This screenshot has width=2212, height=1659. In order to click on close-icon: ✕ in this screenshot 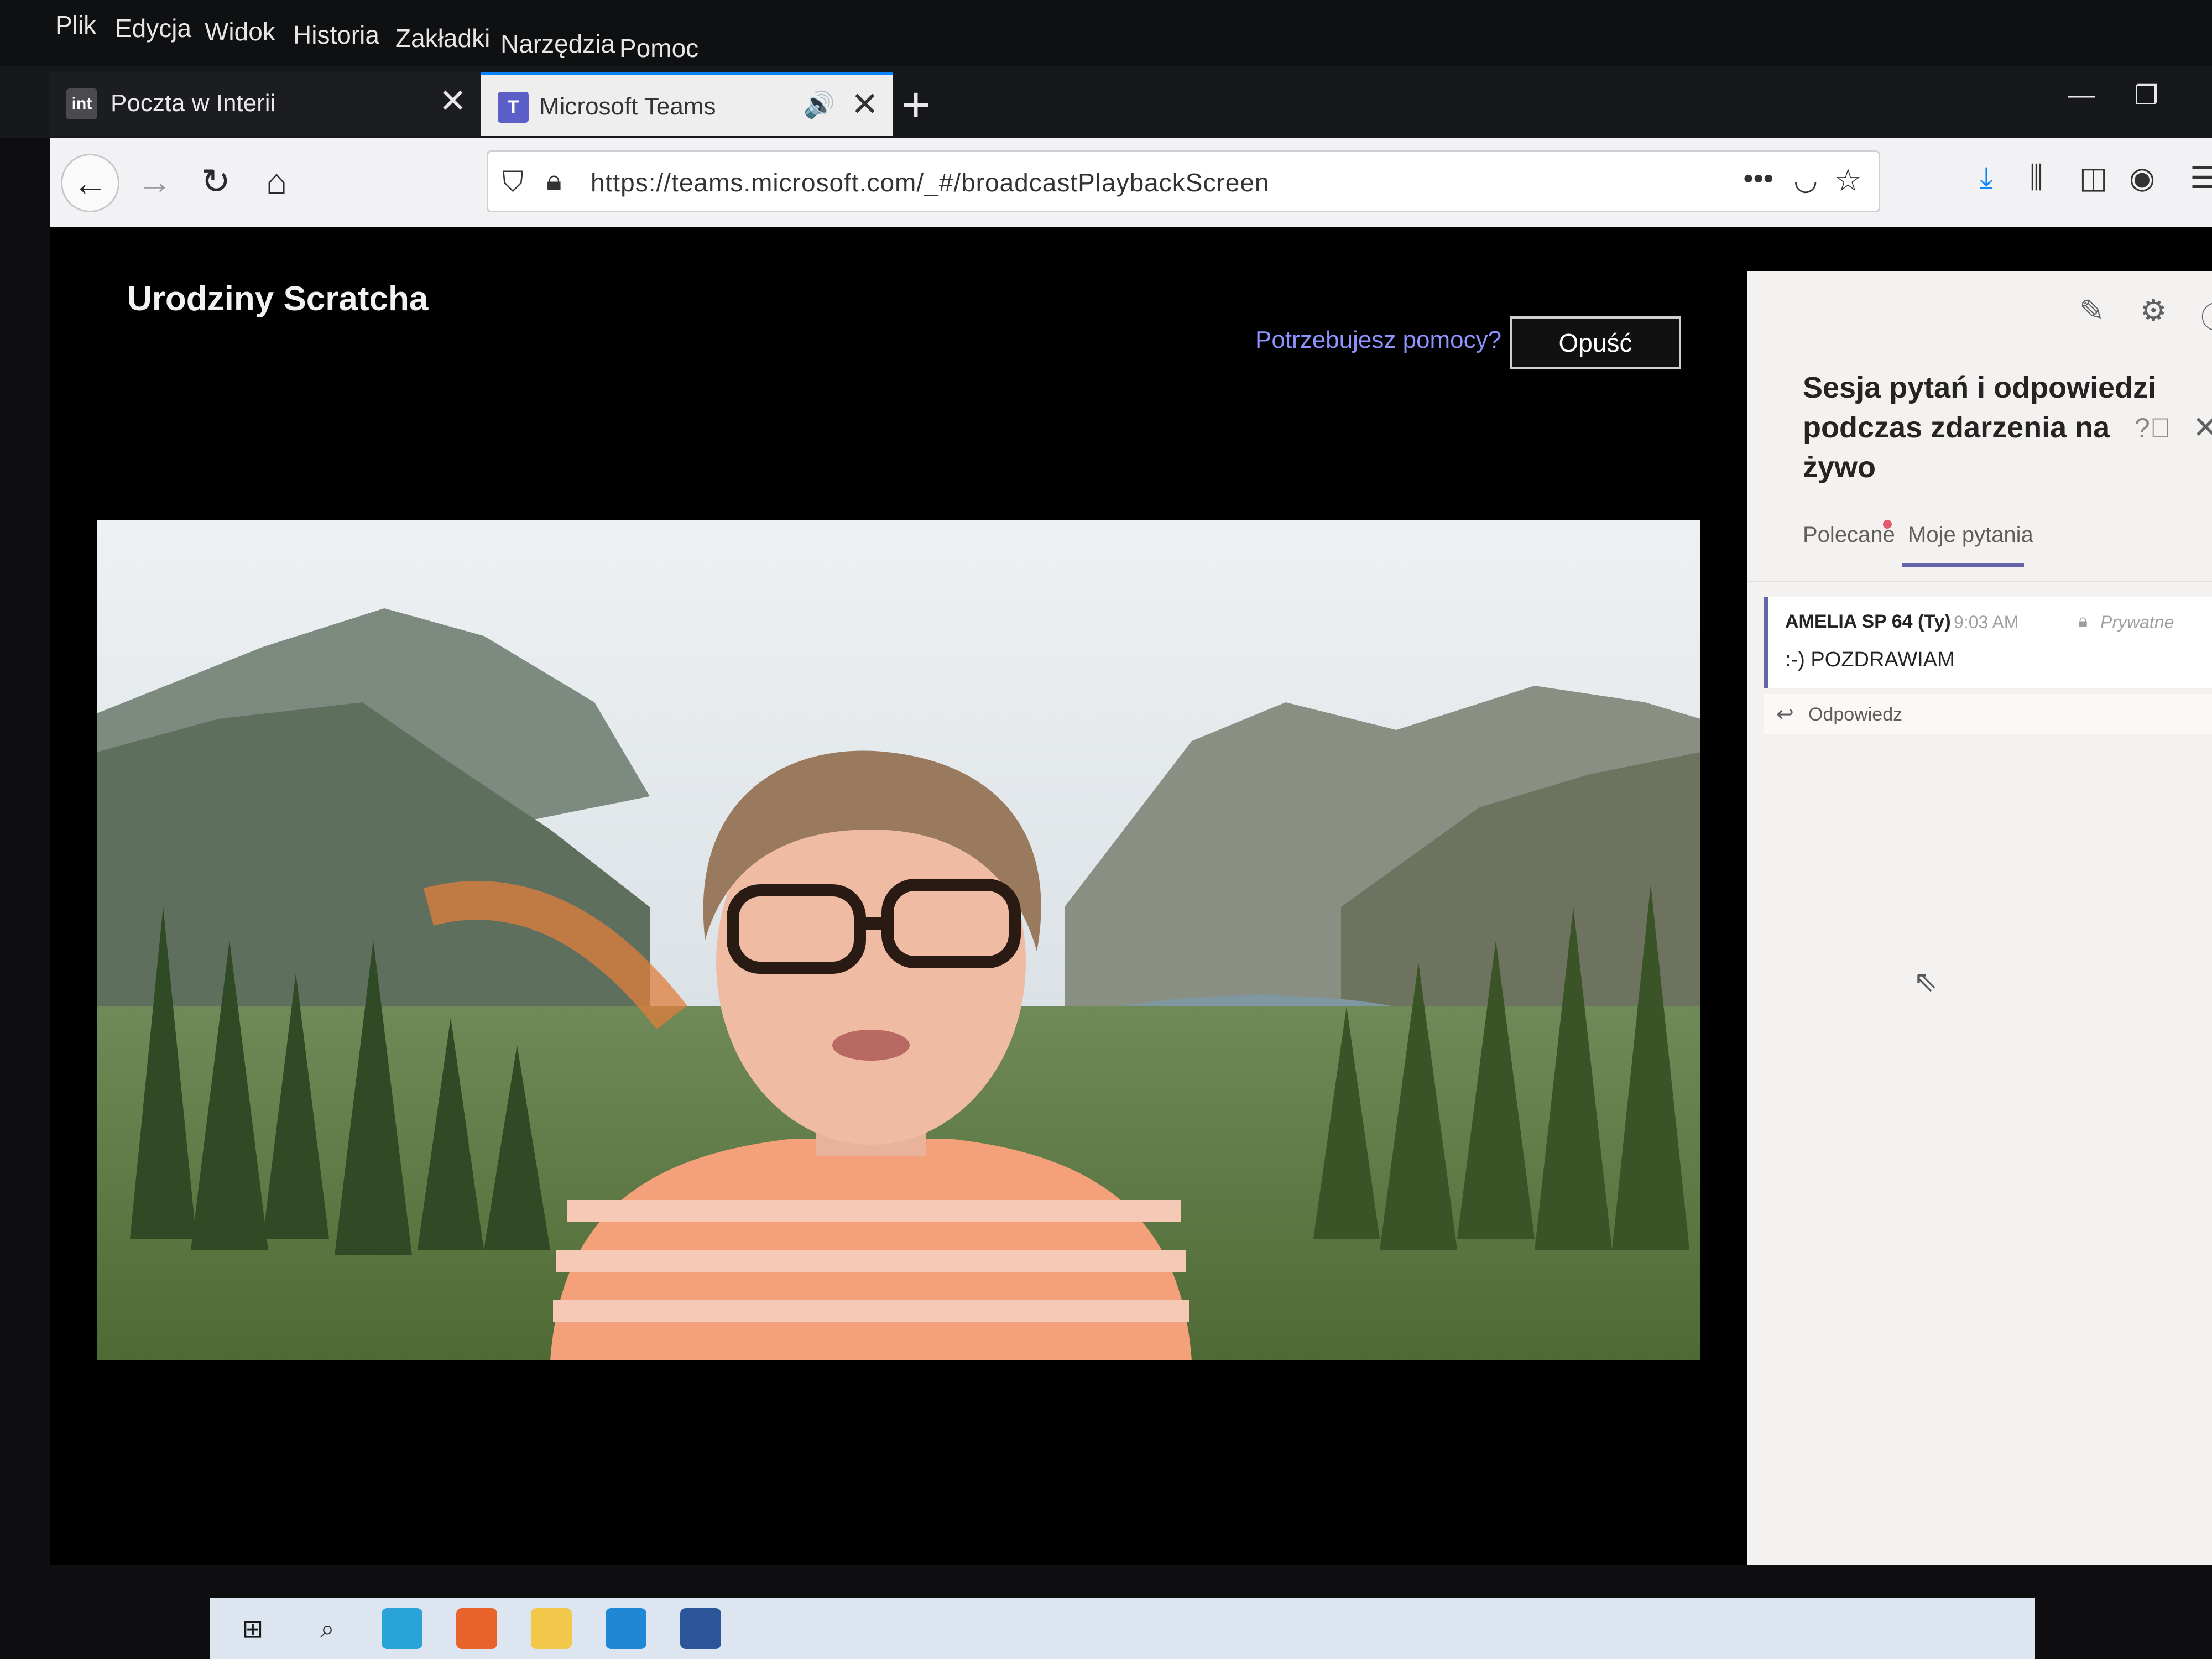, I will do `click(2203, 428)`.